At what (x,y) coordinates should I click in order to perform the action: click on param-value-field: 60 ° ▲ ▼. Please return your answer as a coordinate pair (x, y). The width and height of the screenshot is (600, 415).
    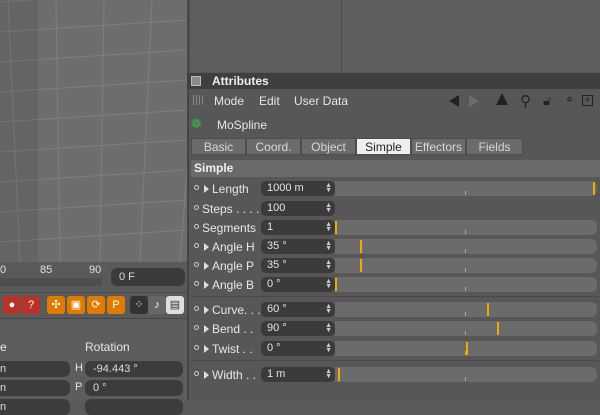
    Looking at the image, I should click on (298, 309).